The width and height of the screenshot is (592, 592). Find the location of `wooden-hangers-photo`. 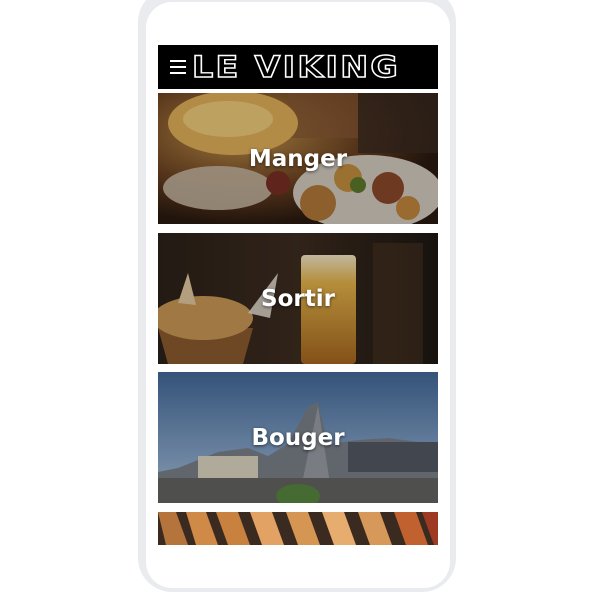

wooden-hangers-photo is located at coordinates (298, 528).